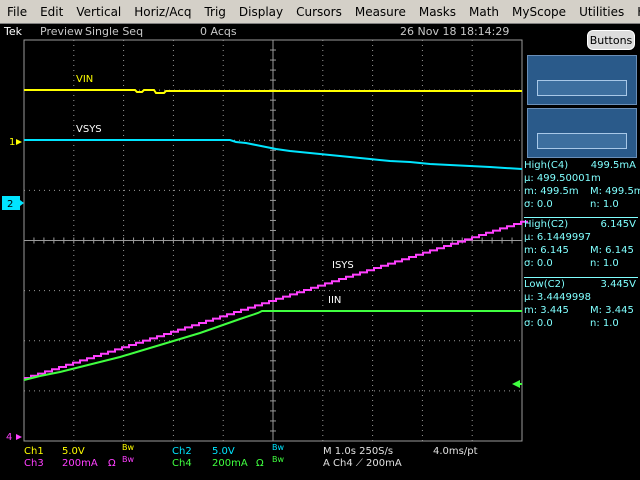  What do you see at coordinates (12, 142) in the screenshot?
I see `ch1-marker: 1` at bounding box center [12, 142].